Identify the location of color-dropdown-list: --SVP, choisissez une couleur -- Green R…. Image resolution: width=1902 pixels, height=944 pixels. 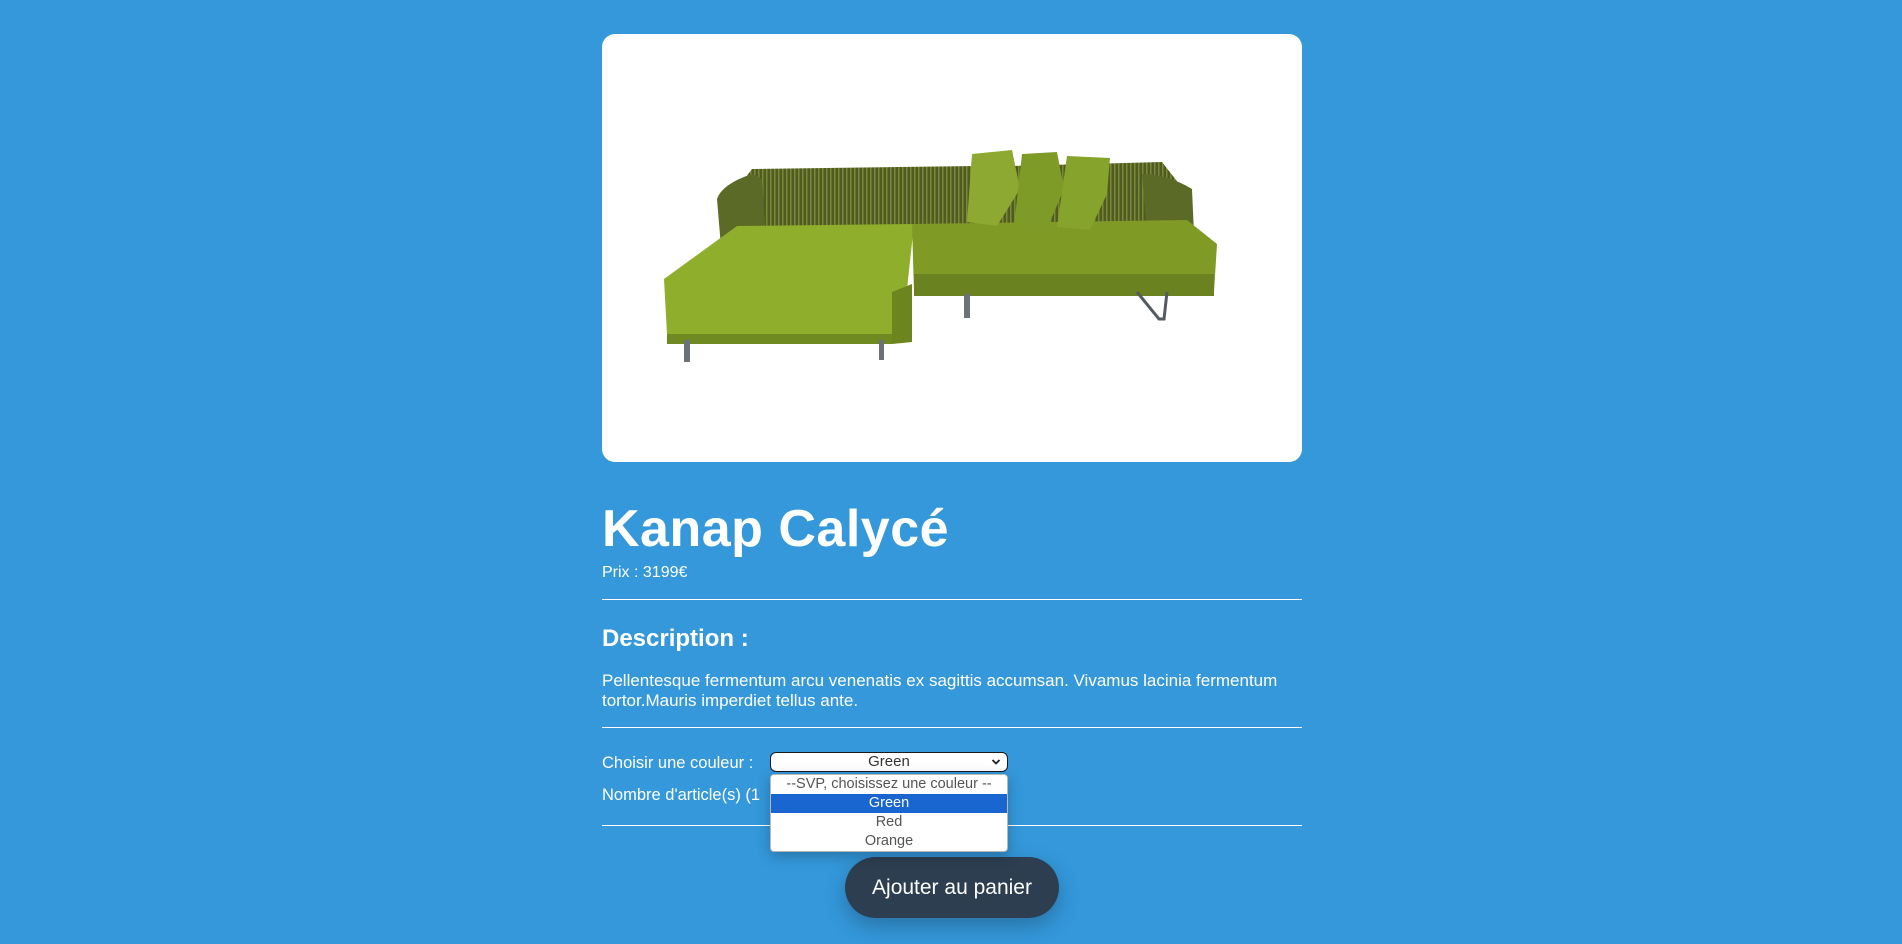
(889, 813).